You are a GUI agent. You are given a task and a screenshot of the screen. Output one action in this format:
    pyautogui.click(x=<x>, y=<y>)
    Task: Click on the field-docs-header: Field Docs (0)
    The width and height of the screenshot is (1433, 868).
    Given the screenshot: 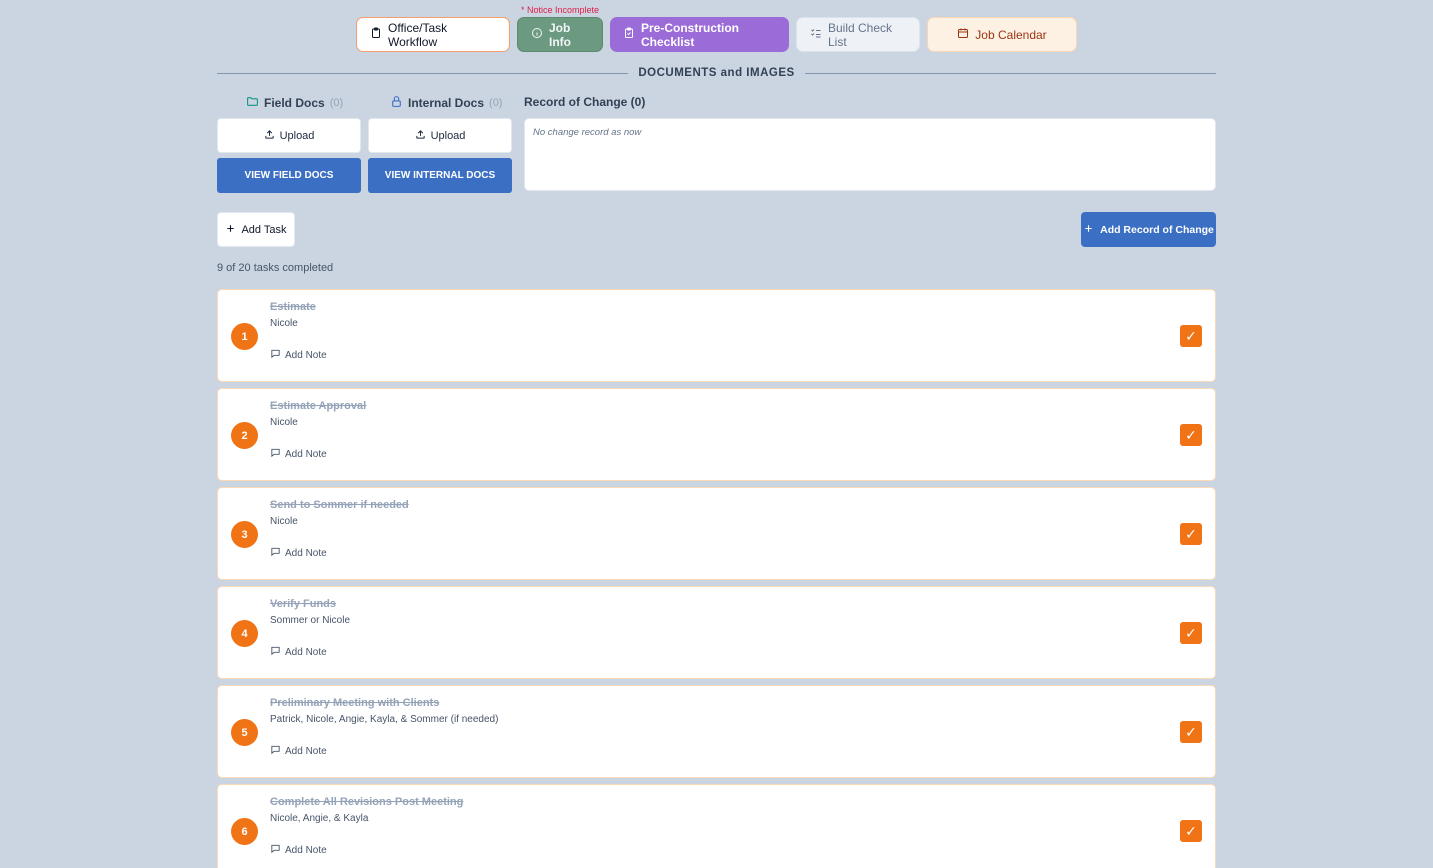 What is the action you would take?
    pyautogui.click(x=294, y=103)
    